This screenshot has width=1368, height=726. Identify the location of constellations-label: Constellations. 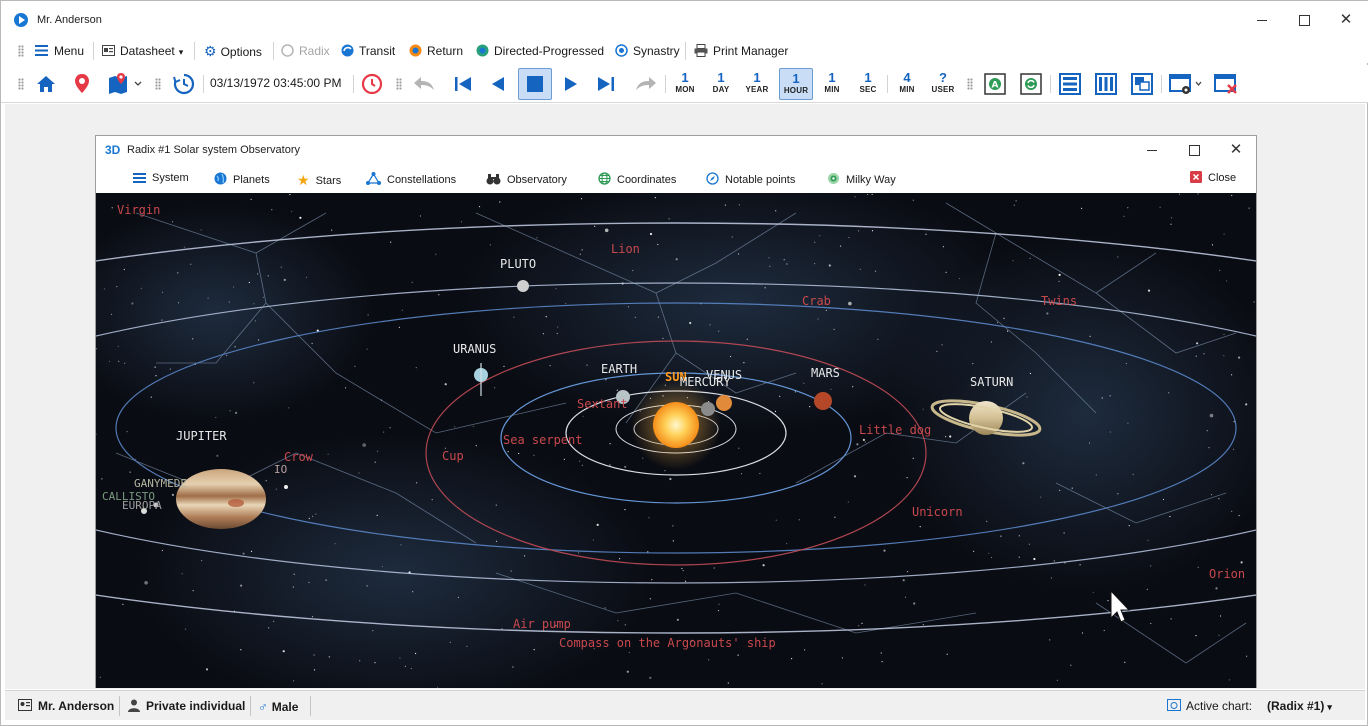
(422, 180).